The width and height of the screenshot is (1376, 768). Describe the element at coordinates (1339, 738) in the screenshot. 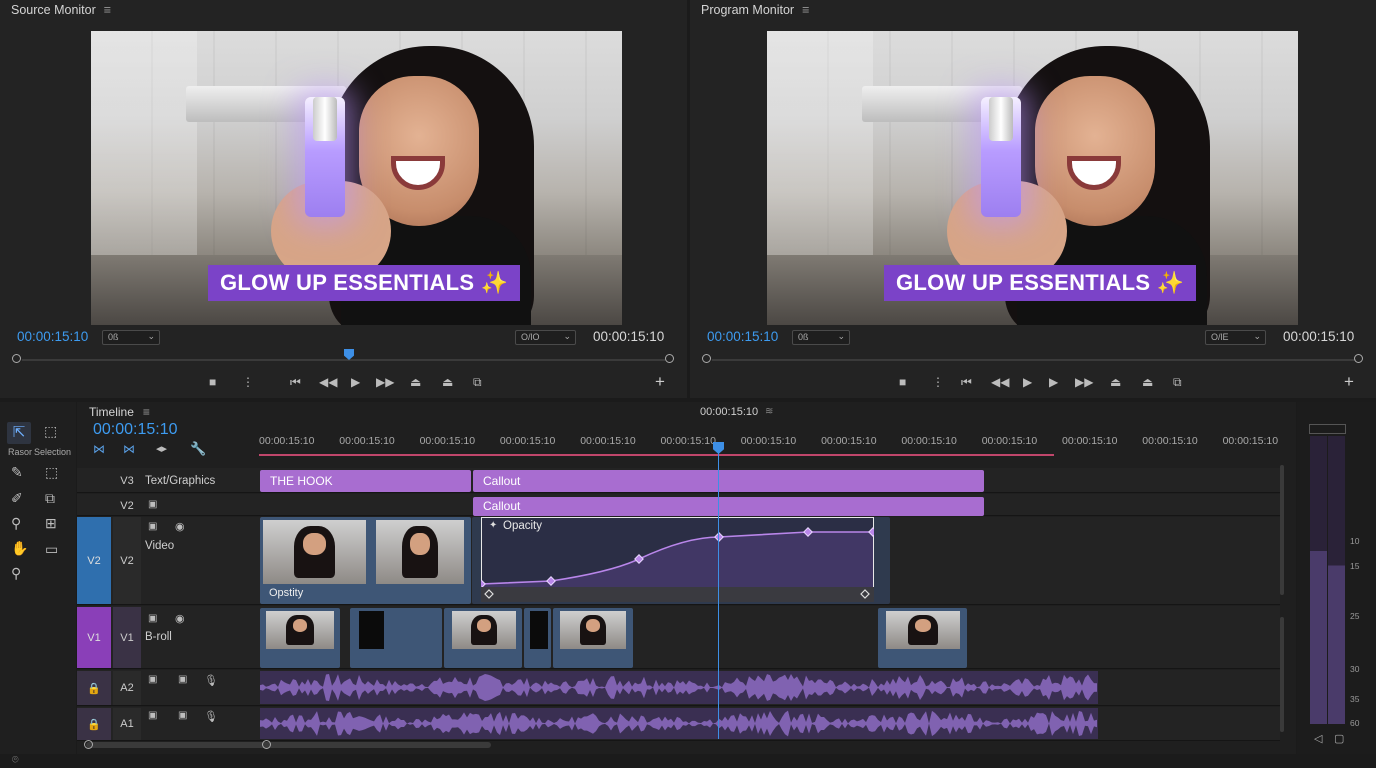

I see `solo-icon: ▢` at that location.